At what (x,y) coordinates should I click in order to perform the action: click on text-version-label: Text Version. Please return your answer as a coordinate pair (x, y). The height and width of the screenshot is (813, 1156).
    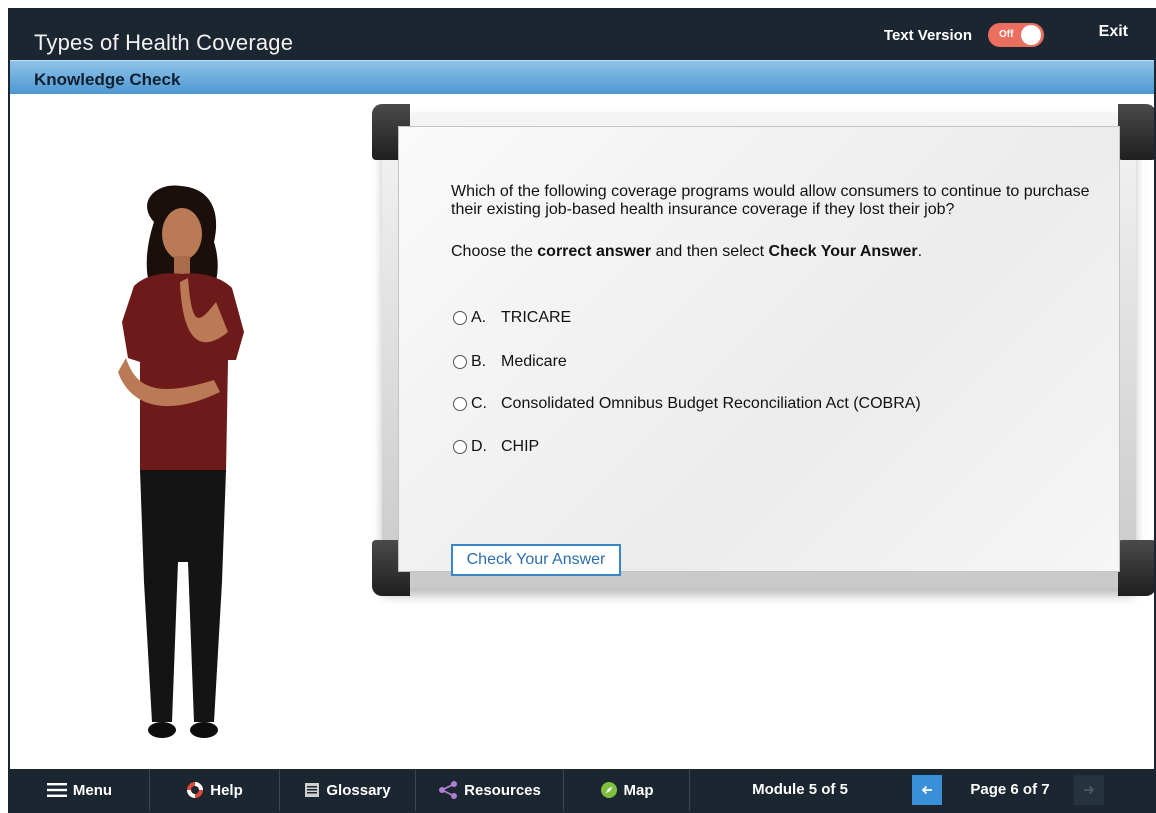
    Looking at the image, I should click on (927, 35).